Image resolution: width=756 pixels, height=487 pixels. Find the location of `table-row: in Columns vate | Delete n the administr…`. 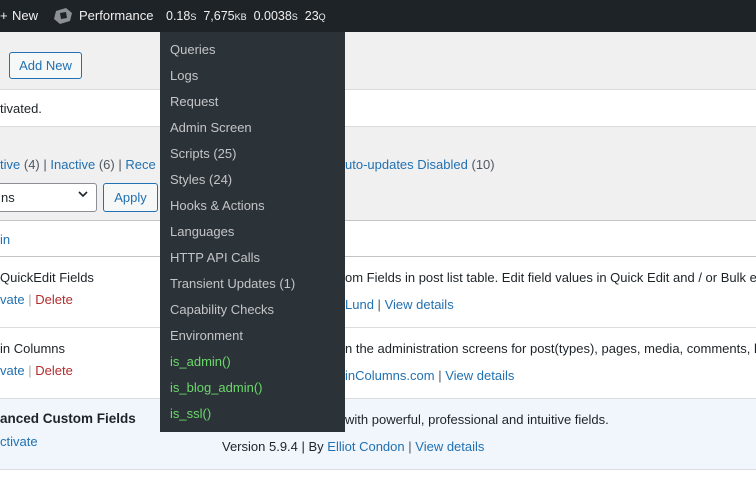

table-row: in Columns vate | Delete n the administr… is located at coordinates (378, 363).